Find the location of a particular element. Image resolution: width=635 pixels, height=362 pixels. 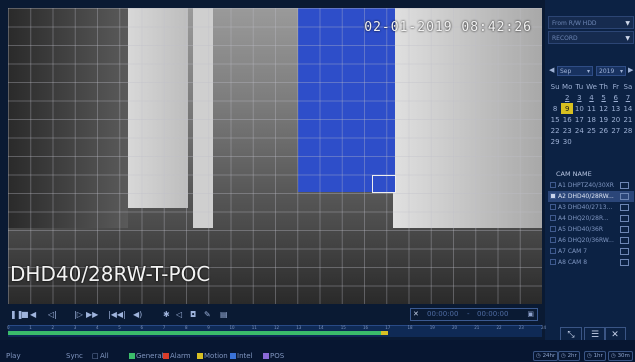

marker-icon: ✱ is located at coordinates (166, 315).